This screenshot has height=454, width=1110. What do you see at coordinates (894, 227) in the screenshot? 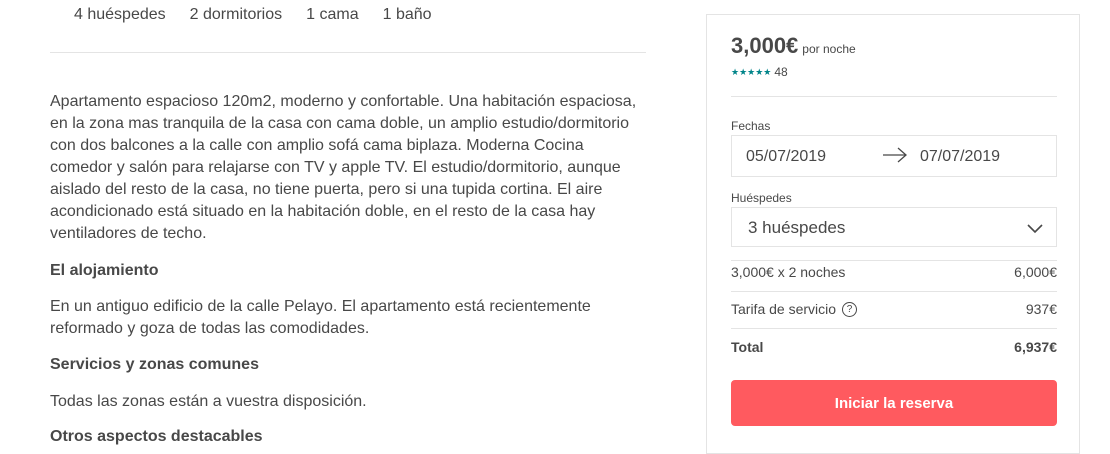
I see `guests-select: 3 huéspedes` at bounding box center [894, 227].